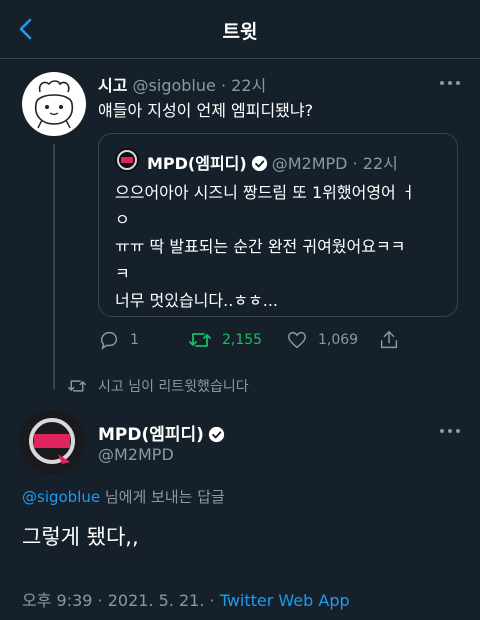 This screenshot has width=480, height=620. I want to click on tweet-text: 얘들아 지성이 언제 엠피디됐냐?, so click(206, 110).